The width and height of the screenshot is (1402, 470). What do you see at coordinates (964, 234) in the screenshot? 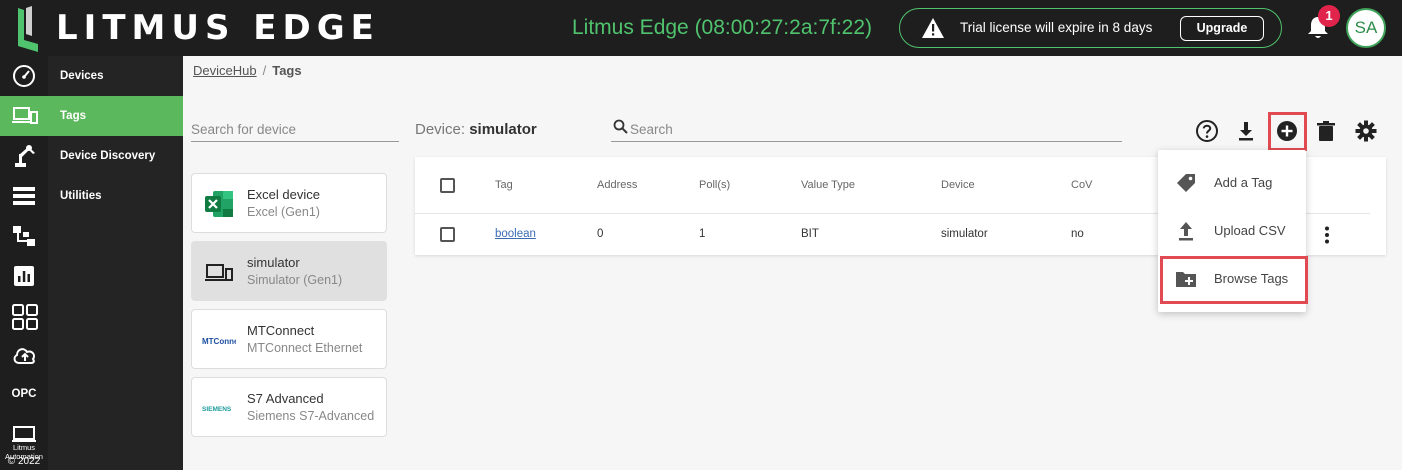
I see `cell-device: simulator` at bounding box center [964, 234].